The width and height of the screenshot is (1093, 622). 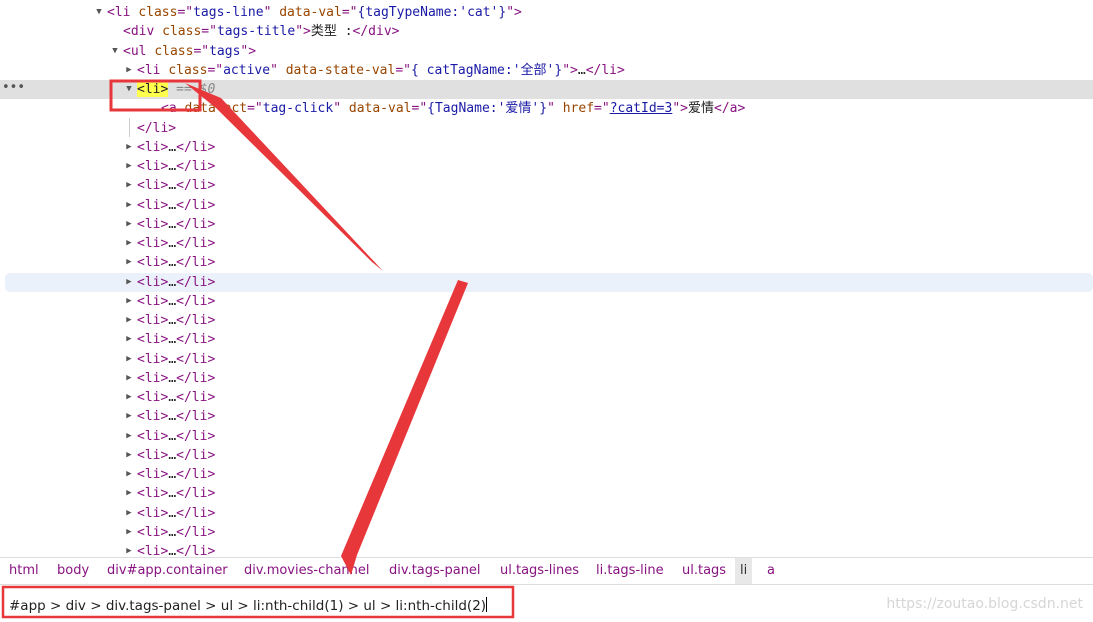 I want to click on tree-row-selected: ▼ <li> == $0 •••, so click(x=546, y=89).